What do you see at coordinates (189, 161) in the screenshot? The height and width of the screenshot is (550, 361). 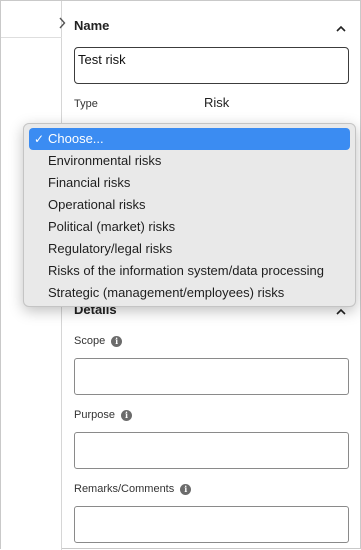 I see `dropdown-item: Environmental risks` at bounding box center [189, 161].